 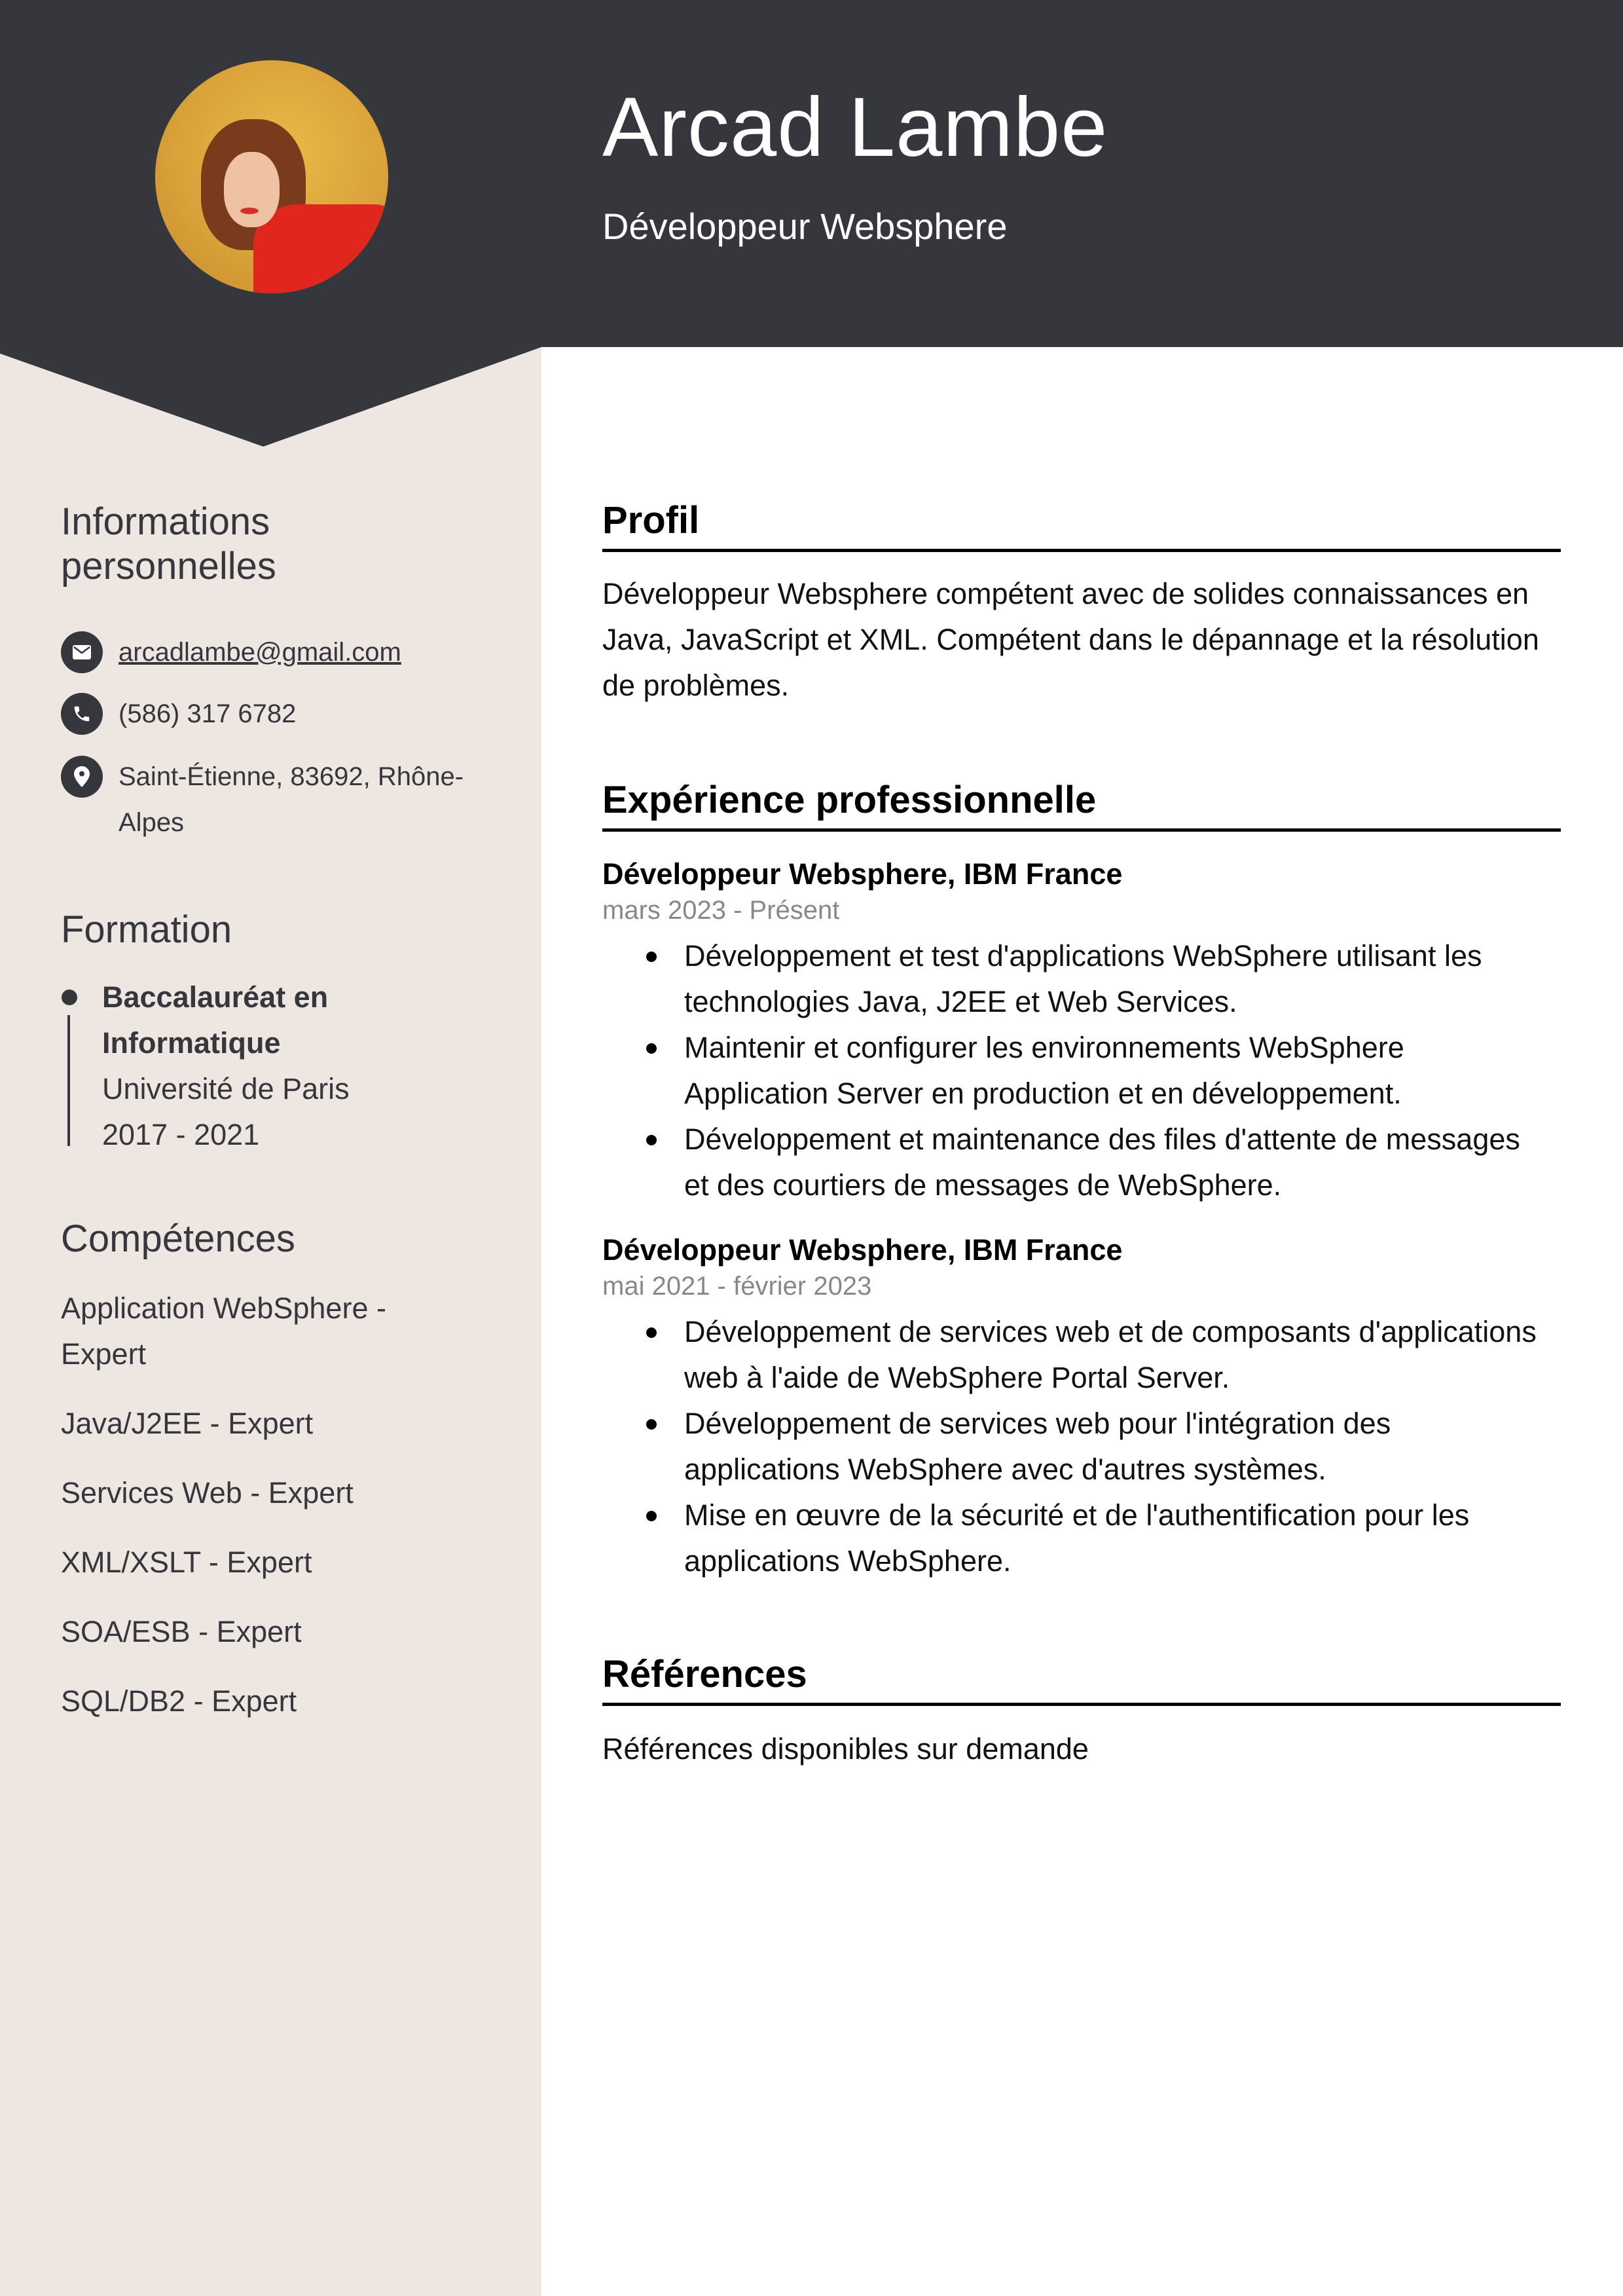 I want to click on skills-heading: Compétences, so click(x=178, y=1238).